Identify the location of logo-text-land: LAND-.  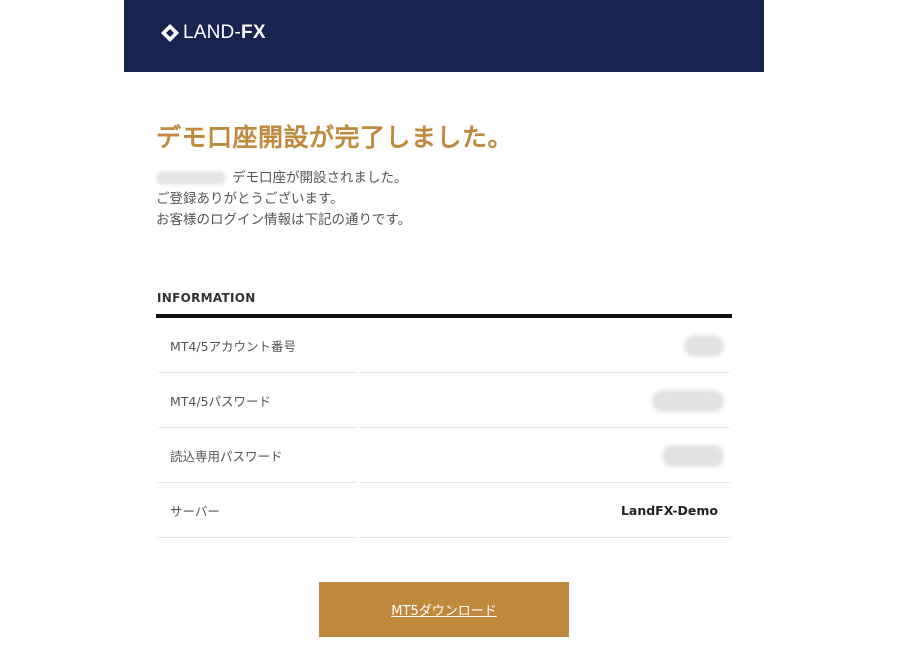
(212, 32).